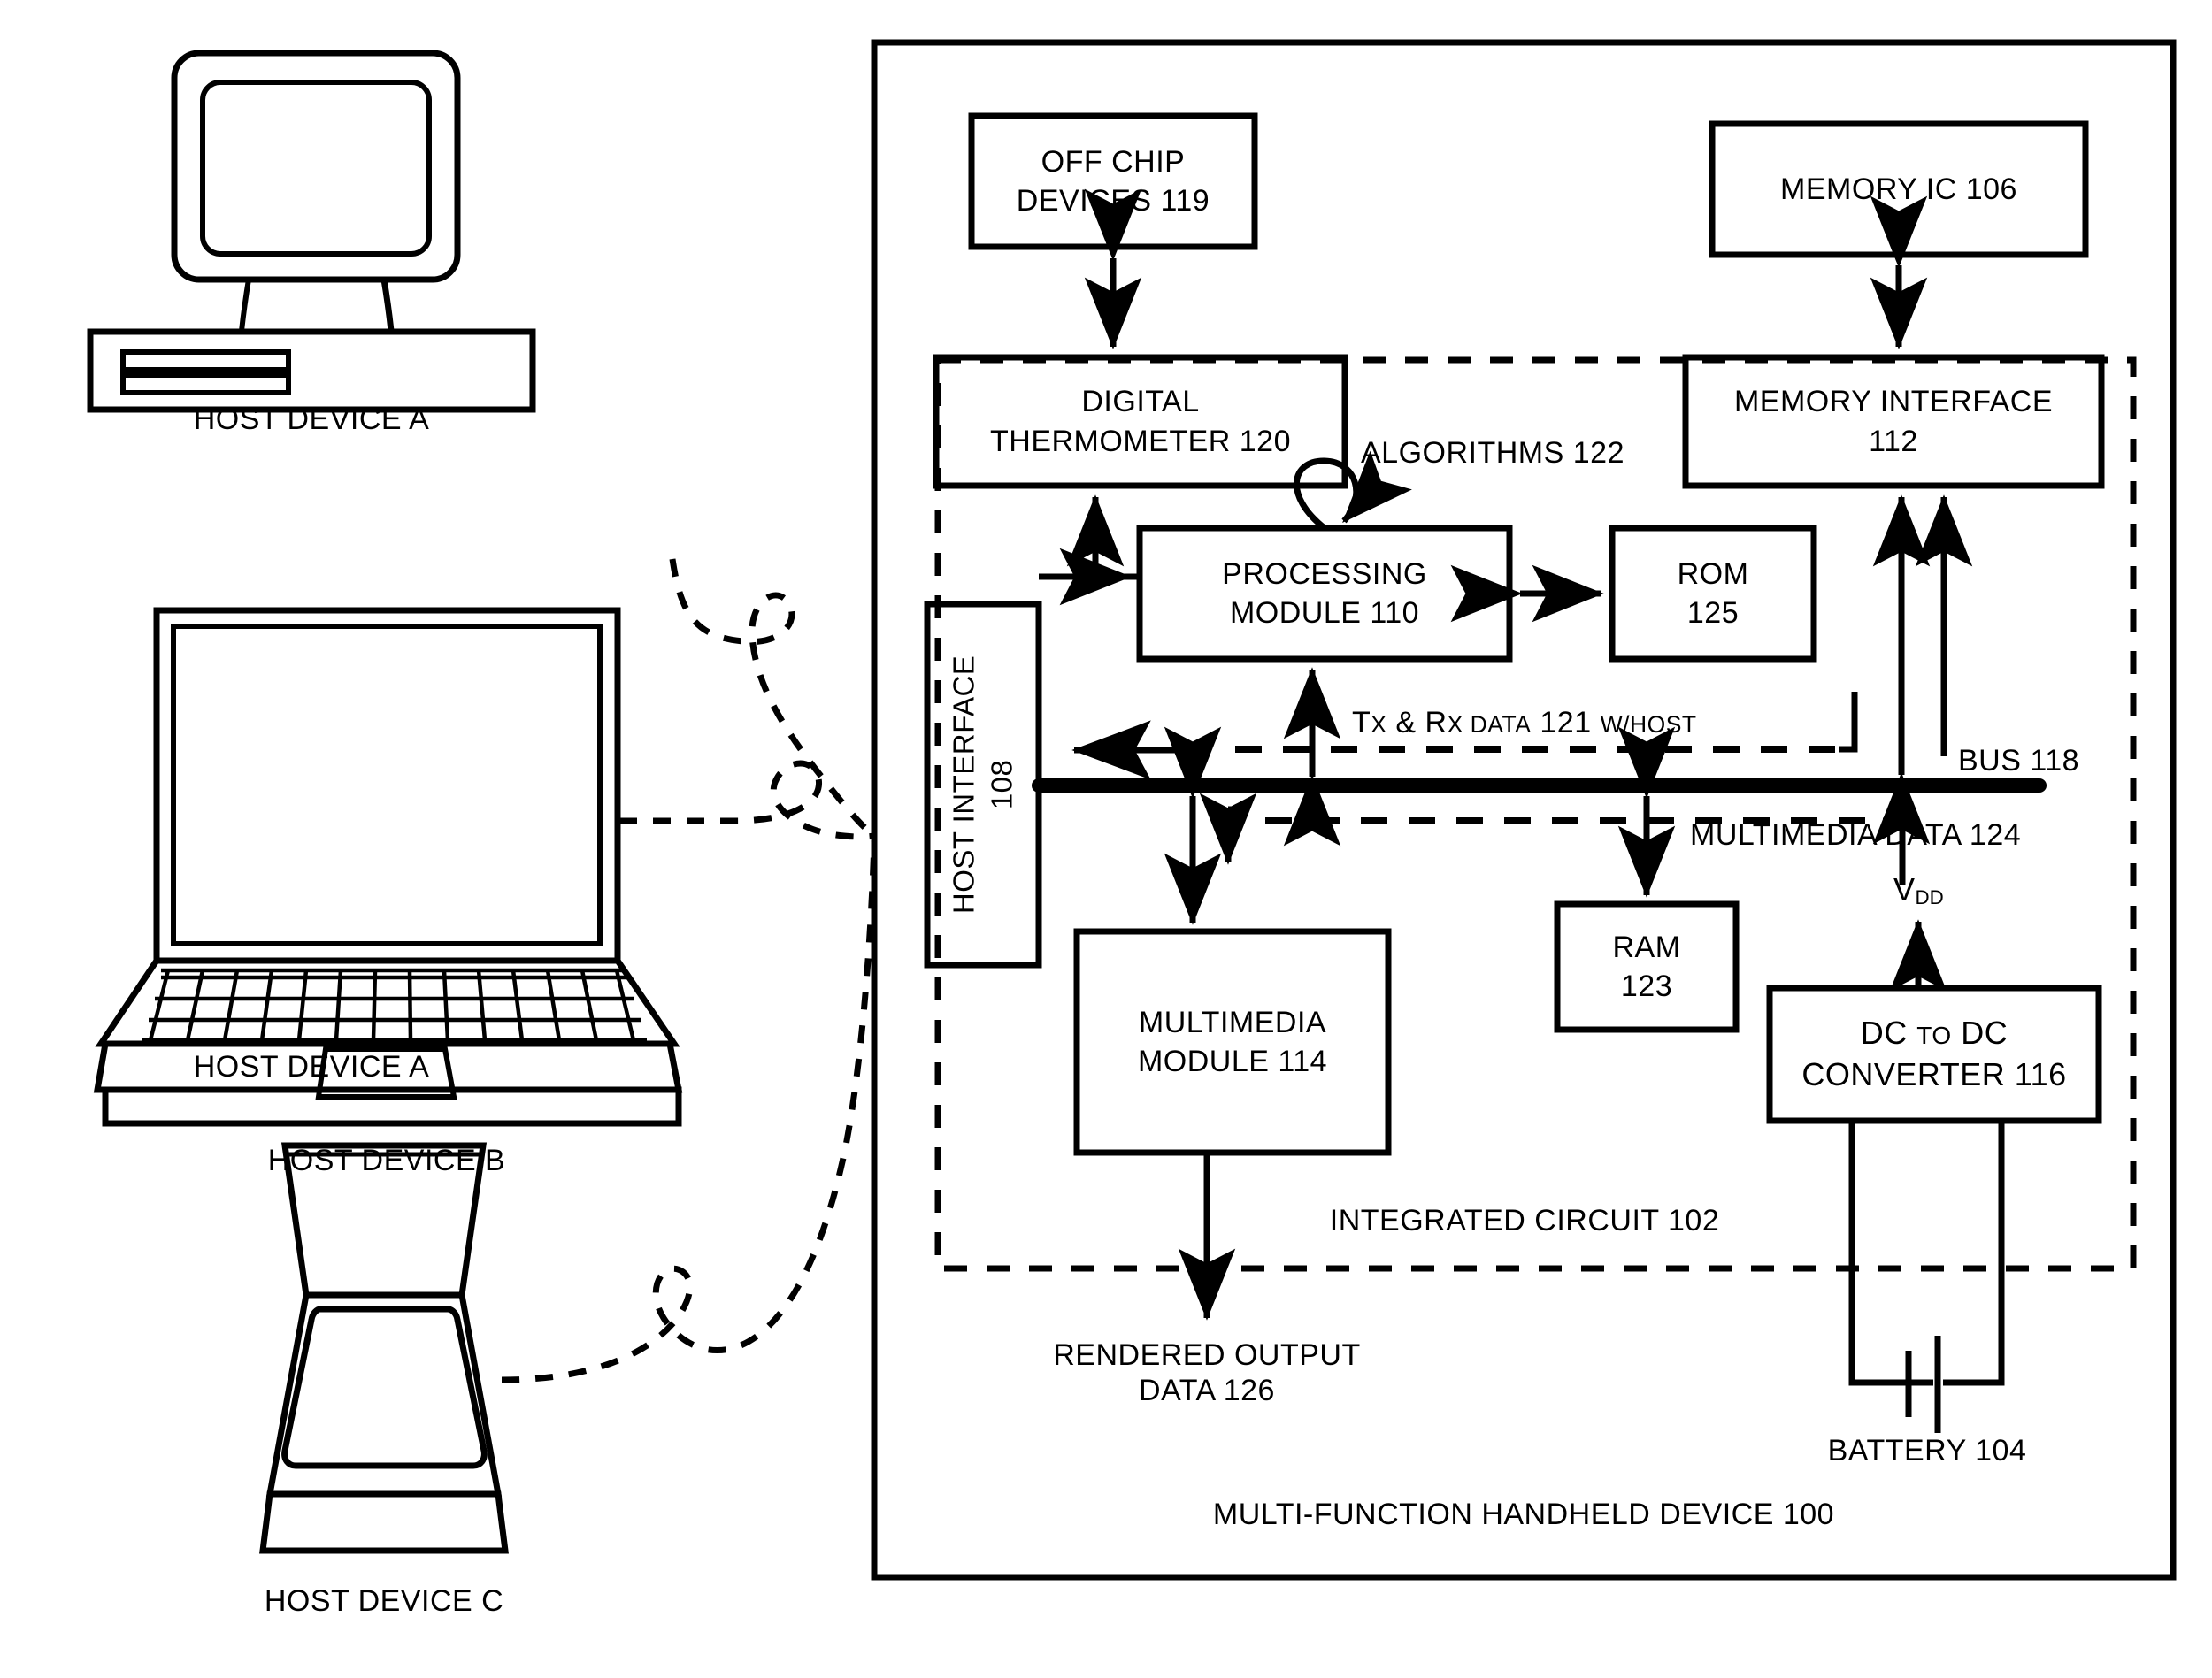  Describe the element at coordinates (1899, 189) in the screenshot. I see `memory-ic-box` at that location.